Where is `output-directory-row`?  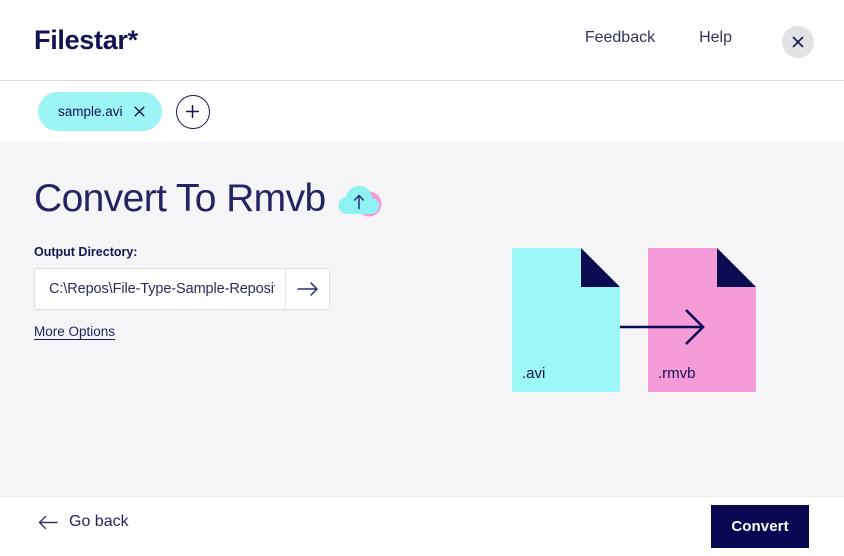 output-directory-row is located at coordinates (182, 288).